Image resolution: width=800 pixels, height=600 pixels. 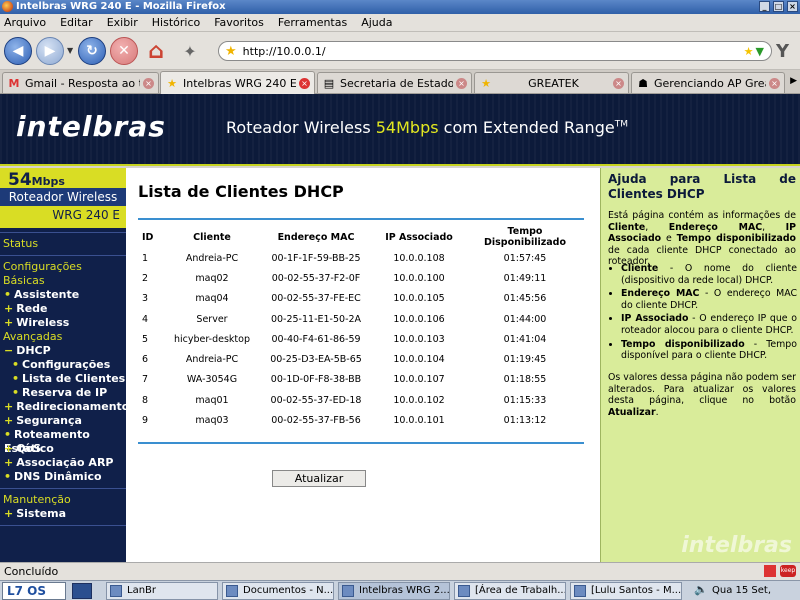 What do you see at coordinates (657, 227) in the screenshot?
I see `help-text: ,` at bounding box center [657, 227].